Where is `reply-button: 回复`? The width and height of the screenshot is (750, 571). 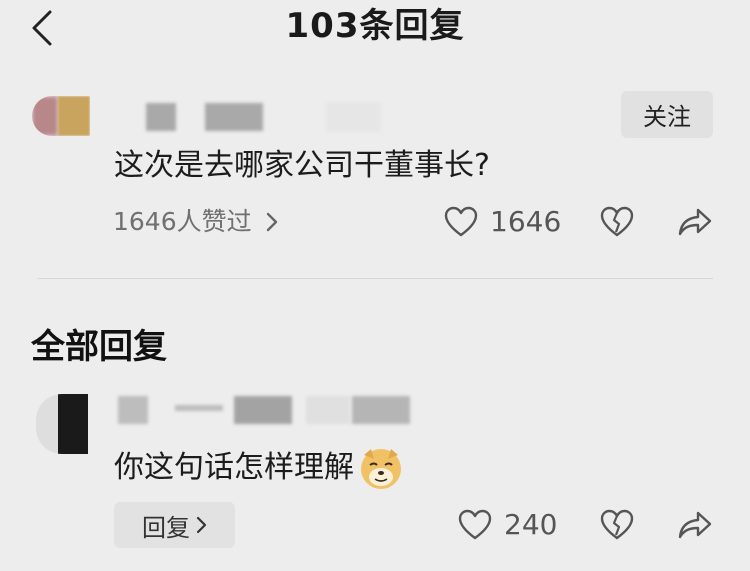
reply-button: 回复 is located at coordinates (174, 525).